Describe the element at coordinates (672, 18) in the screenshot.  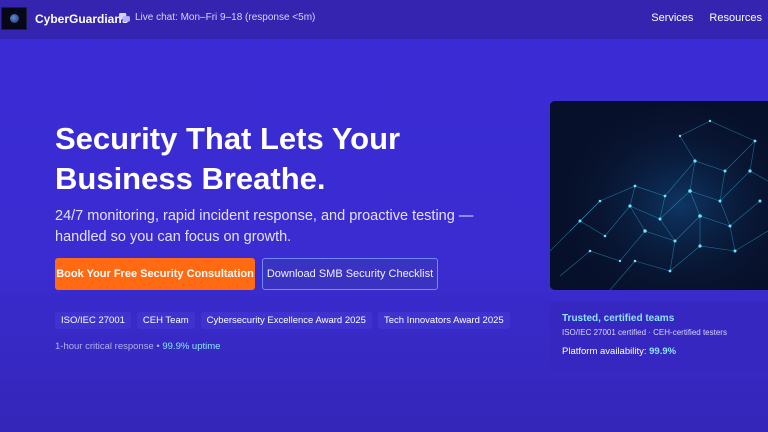
I see `nav-link-services: Services` at that location.